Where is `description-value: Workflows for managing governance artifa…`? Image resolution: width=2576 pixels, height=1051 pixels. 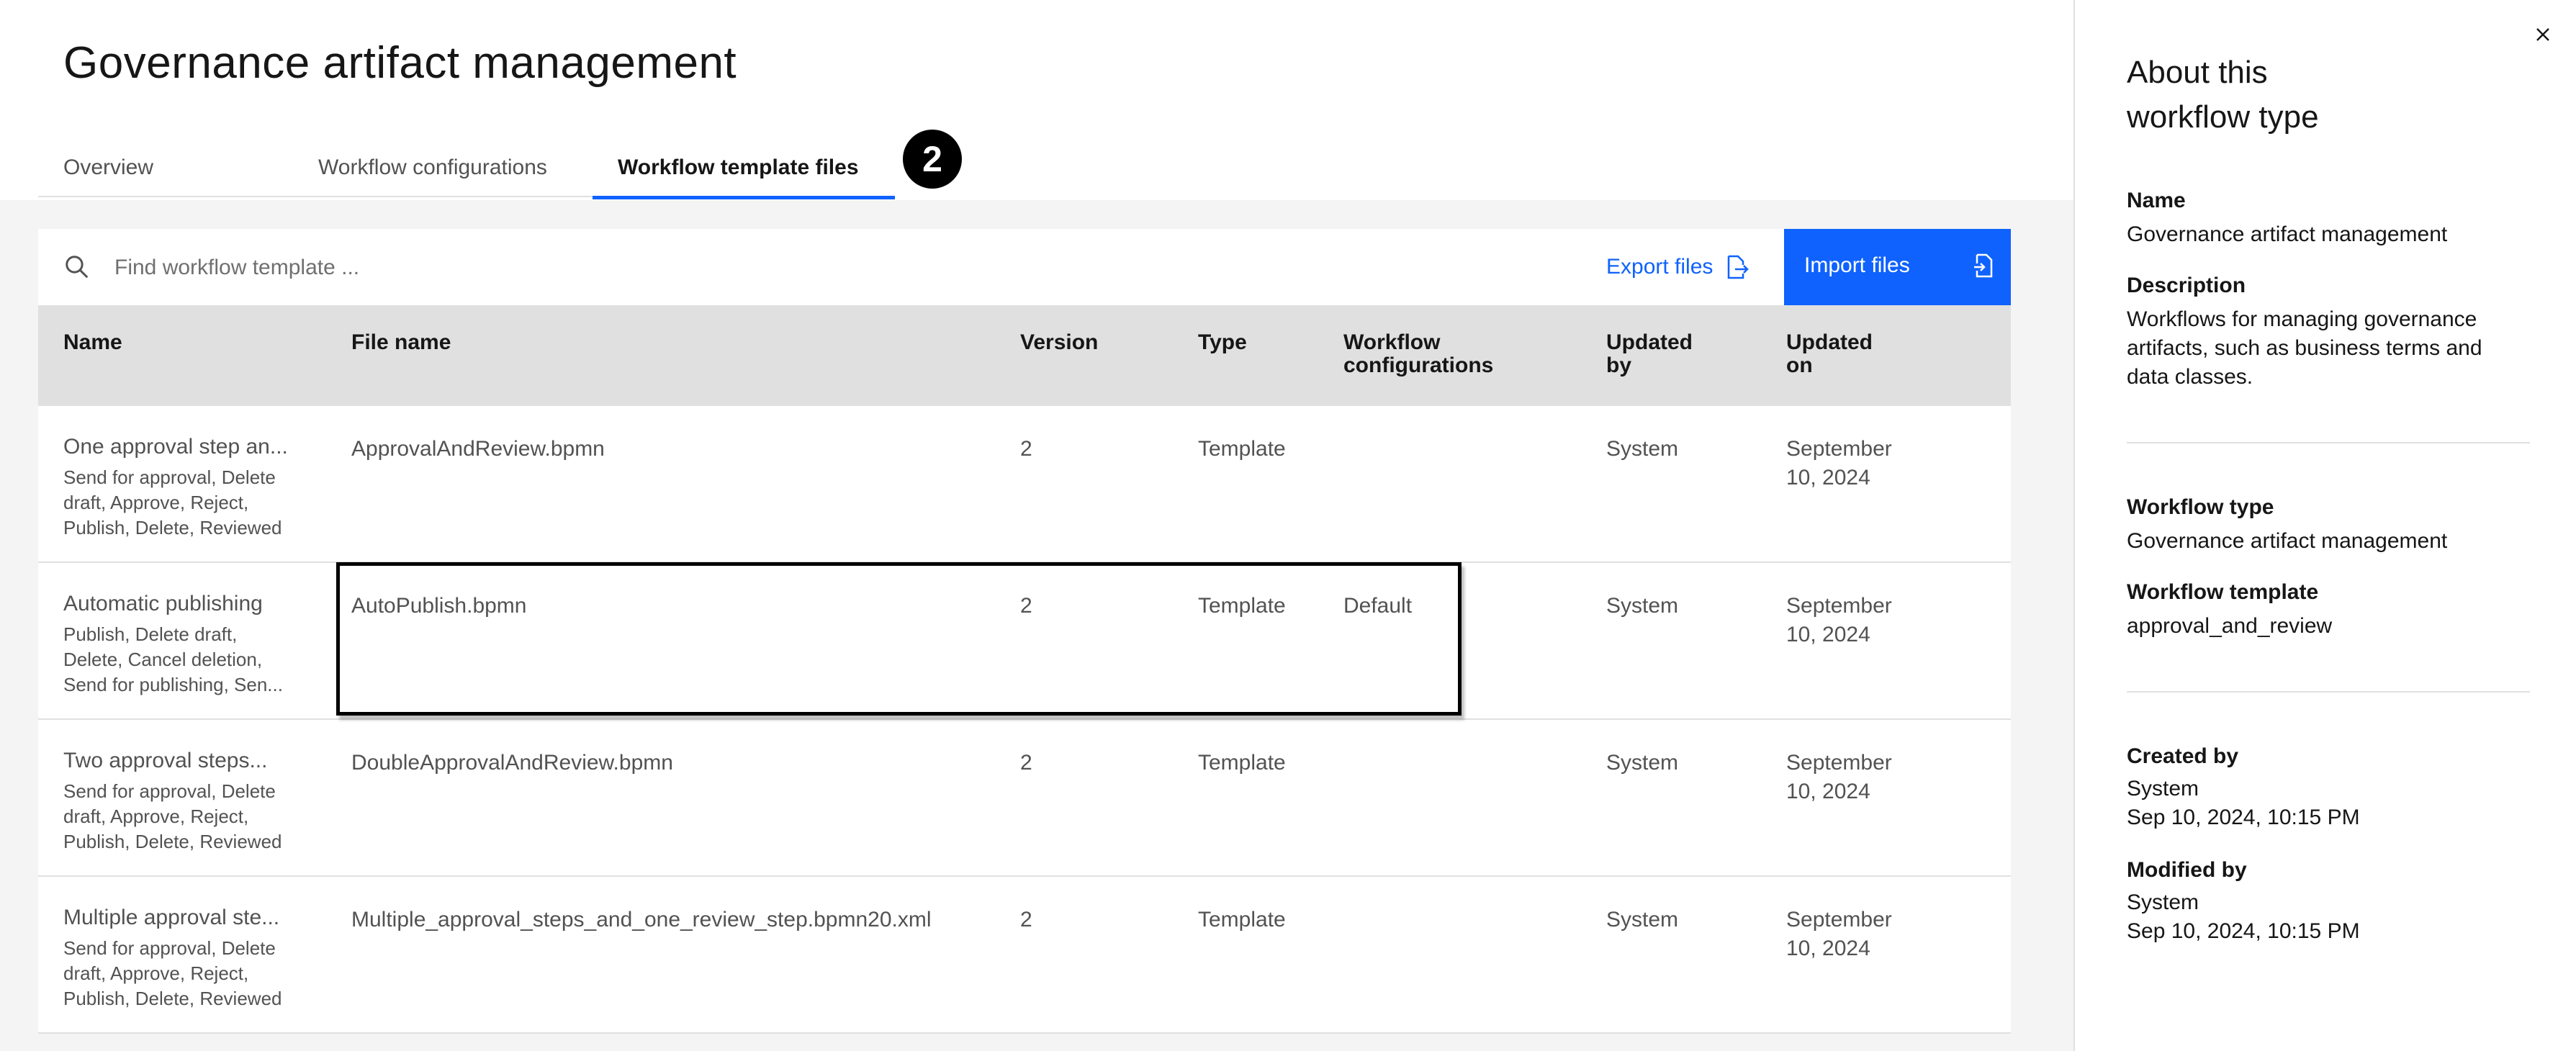 description-value: Workflows for managing governance artifa… is located at coordinates (2304, 348).